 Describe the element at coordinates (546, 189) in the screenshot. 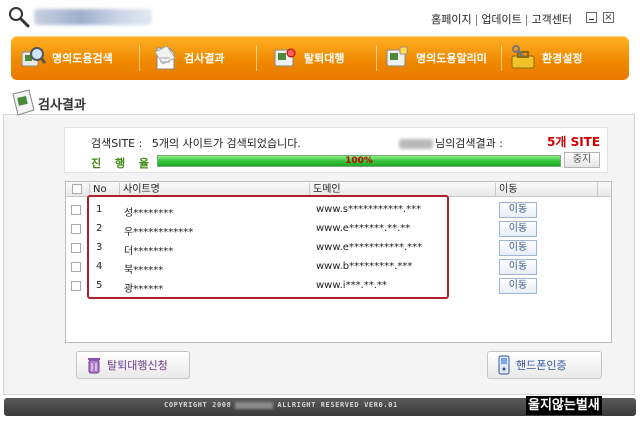

I see `header-move: 이동` at that location.